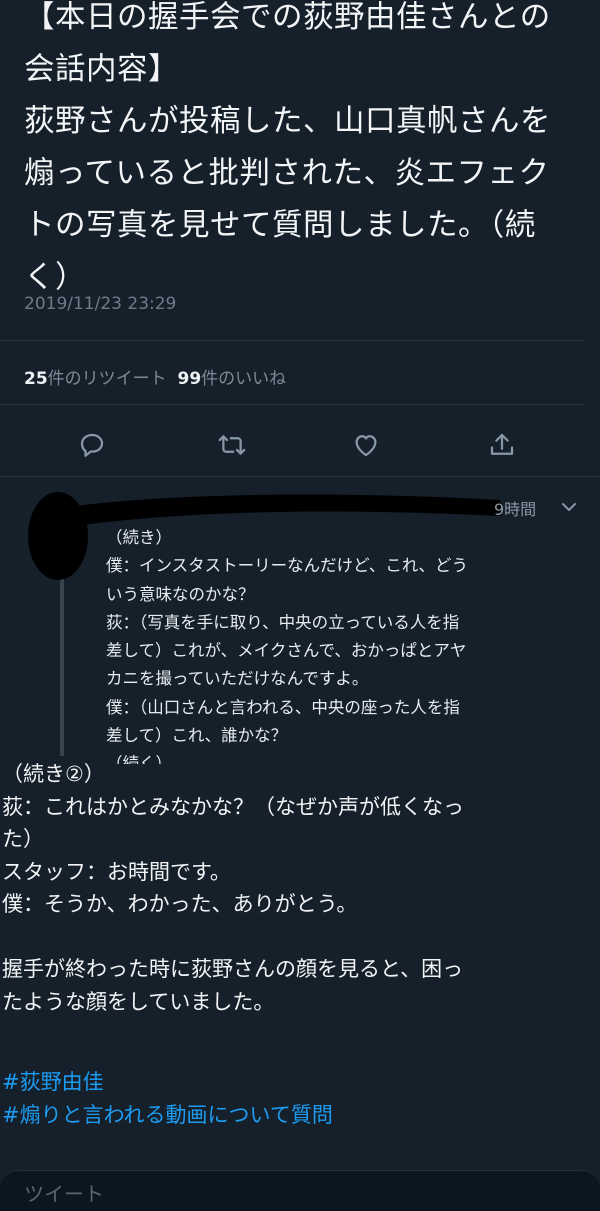 The width and height of the screenshot is (600, 1211). What do you see at coordinates (233, 806) in the screenshot?
I see `continuation-line: 荻：これはかとみなかな？（なぜか声が低くなっ` at bounding box center [233, 806].